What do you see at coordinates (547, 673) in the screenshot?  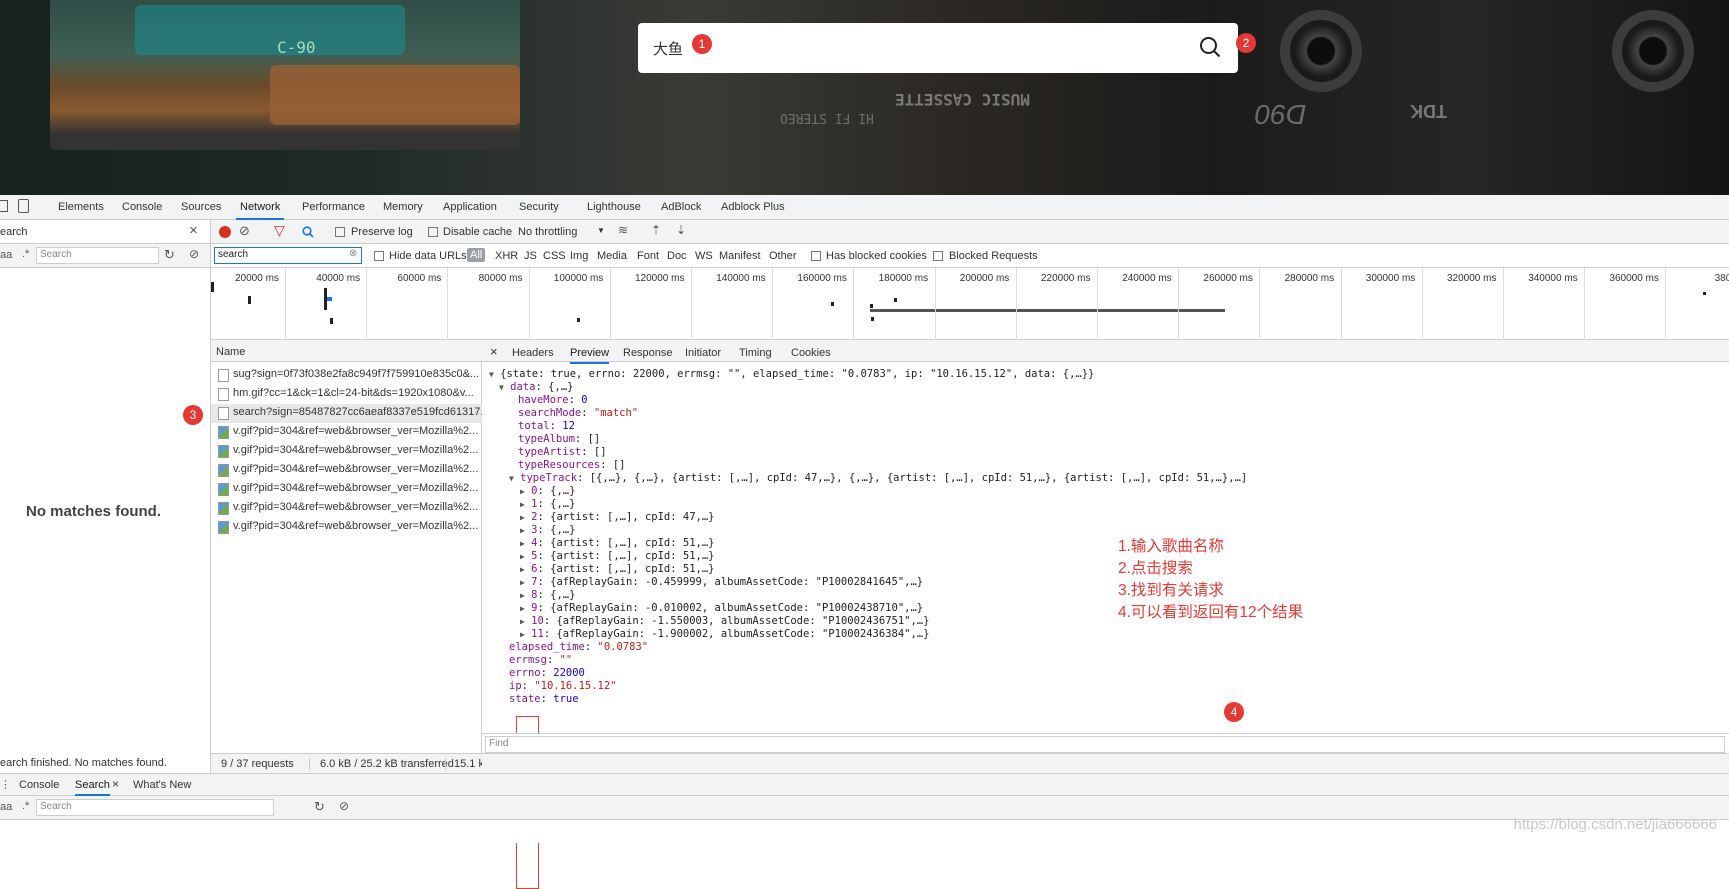 I see `json-field-line: errno: 22000` at bounding box center [547, 673].